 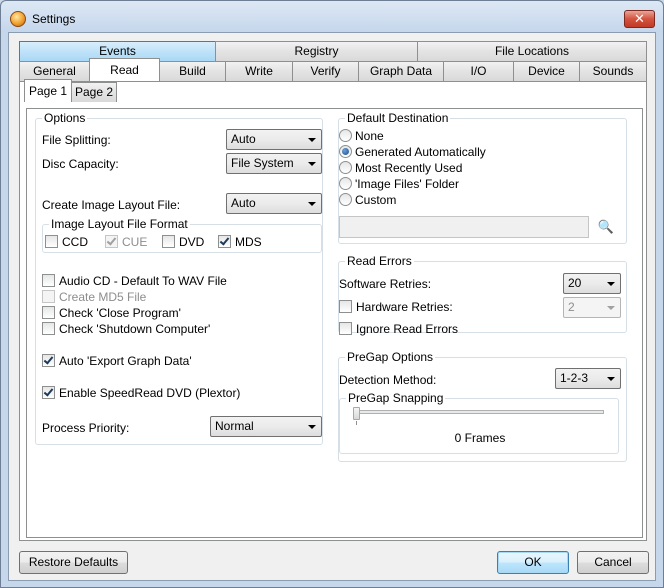 What do you see at coordinates (606, 227) in the screenshot?
I see `browse-folder-icon: 🔍` at bounding box center [606, 227].